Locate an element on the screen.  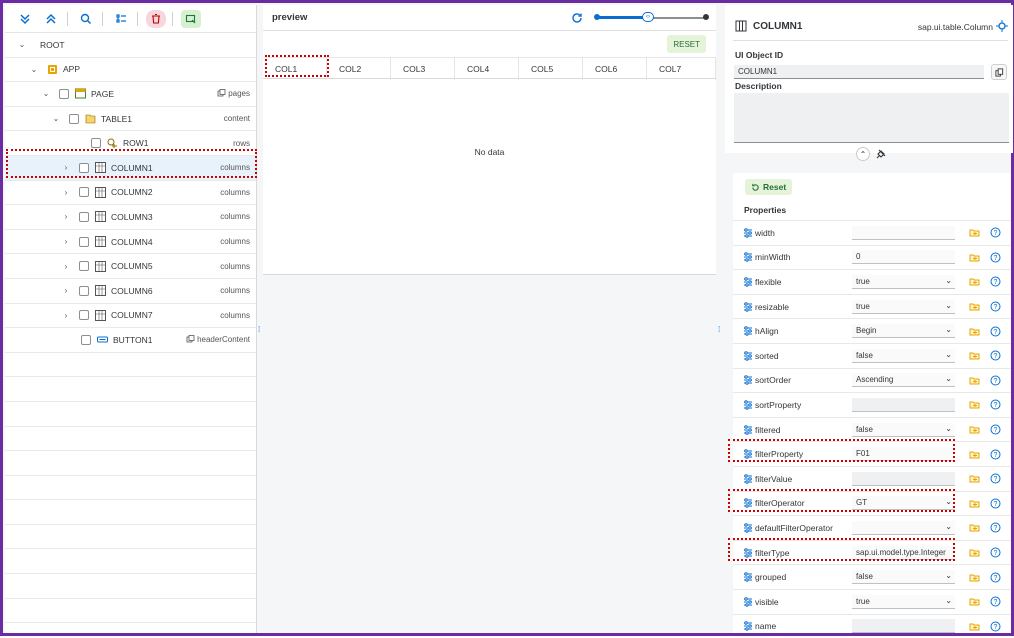
tree-node-table1: ⌄TABLE1content is located at coordinates (130, 119).